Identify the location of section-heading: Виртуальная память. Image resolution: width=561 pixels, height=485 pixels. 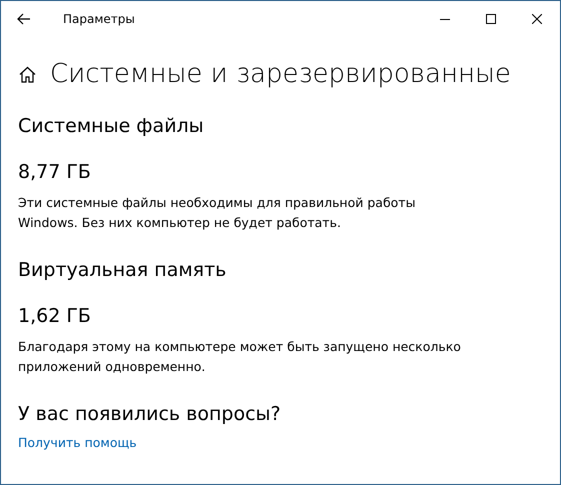
(123, 270).